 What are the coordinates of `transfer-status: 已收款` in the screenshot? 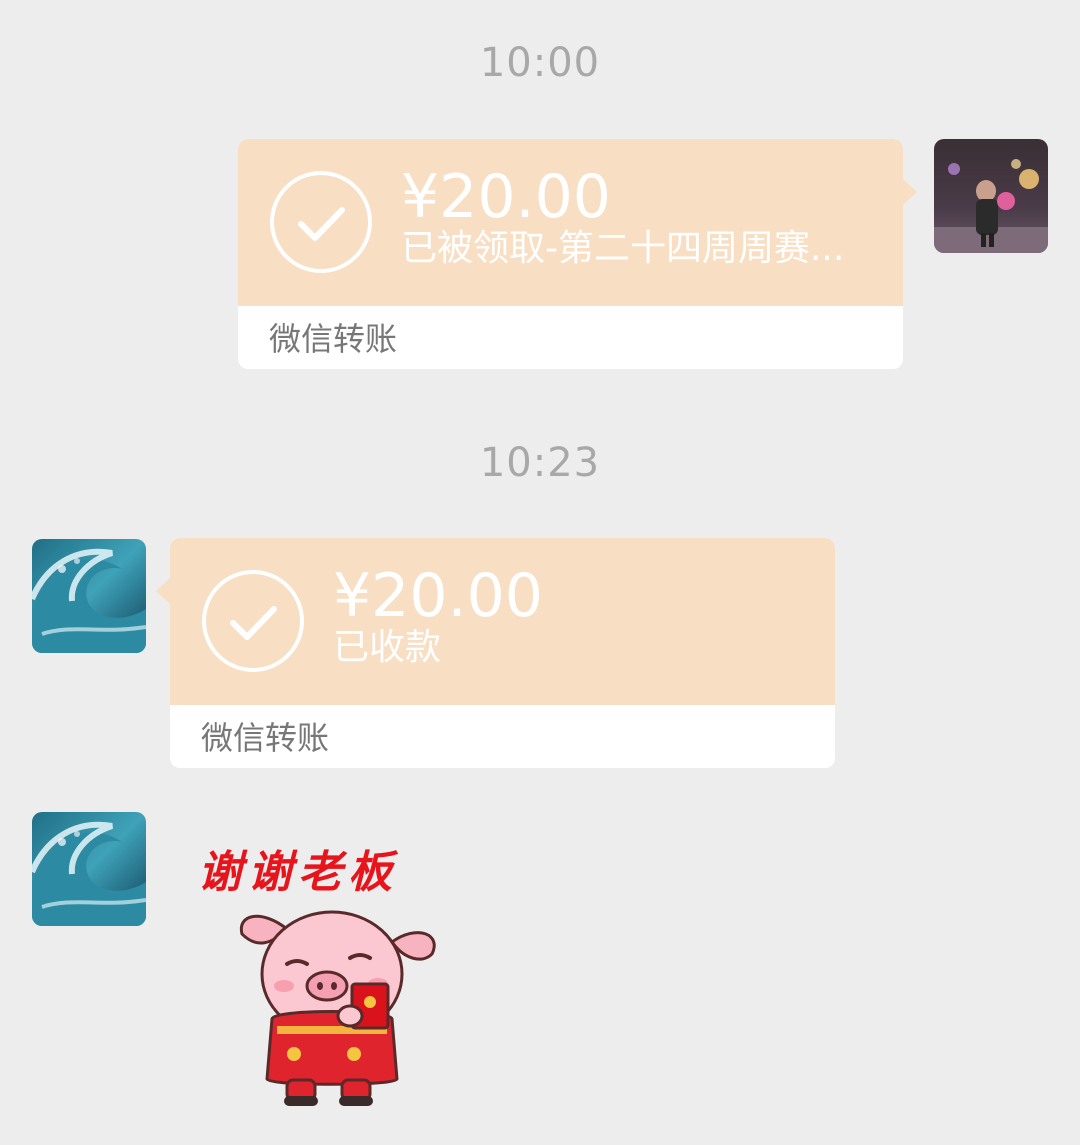 It's located at (387, 647).